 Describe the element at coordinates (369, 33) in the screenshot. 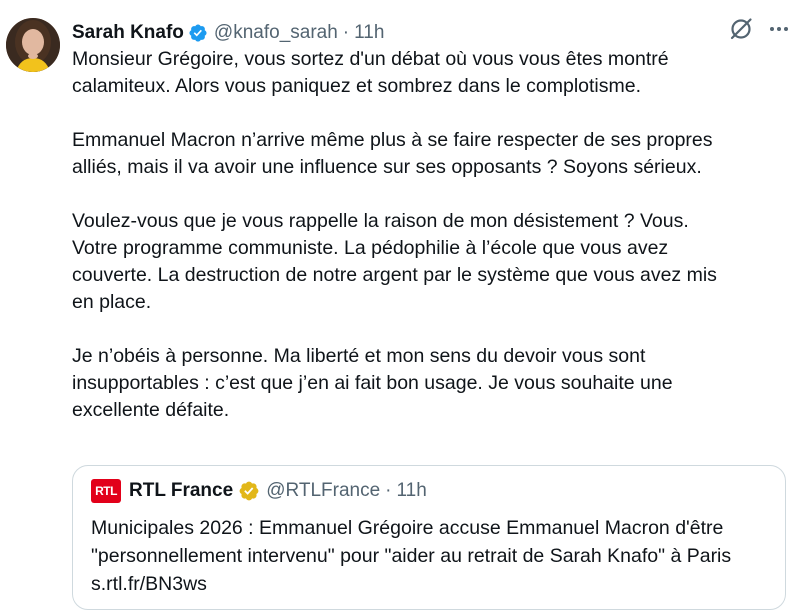

I see `tweet-timestamp: 11h` at that location.